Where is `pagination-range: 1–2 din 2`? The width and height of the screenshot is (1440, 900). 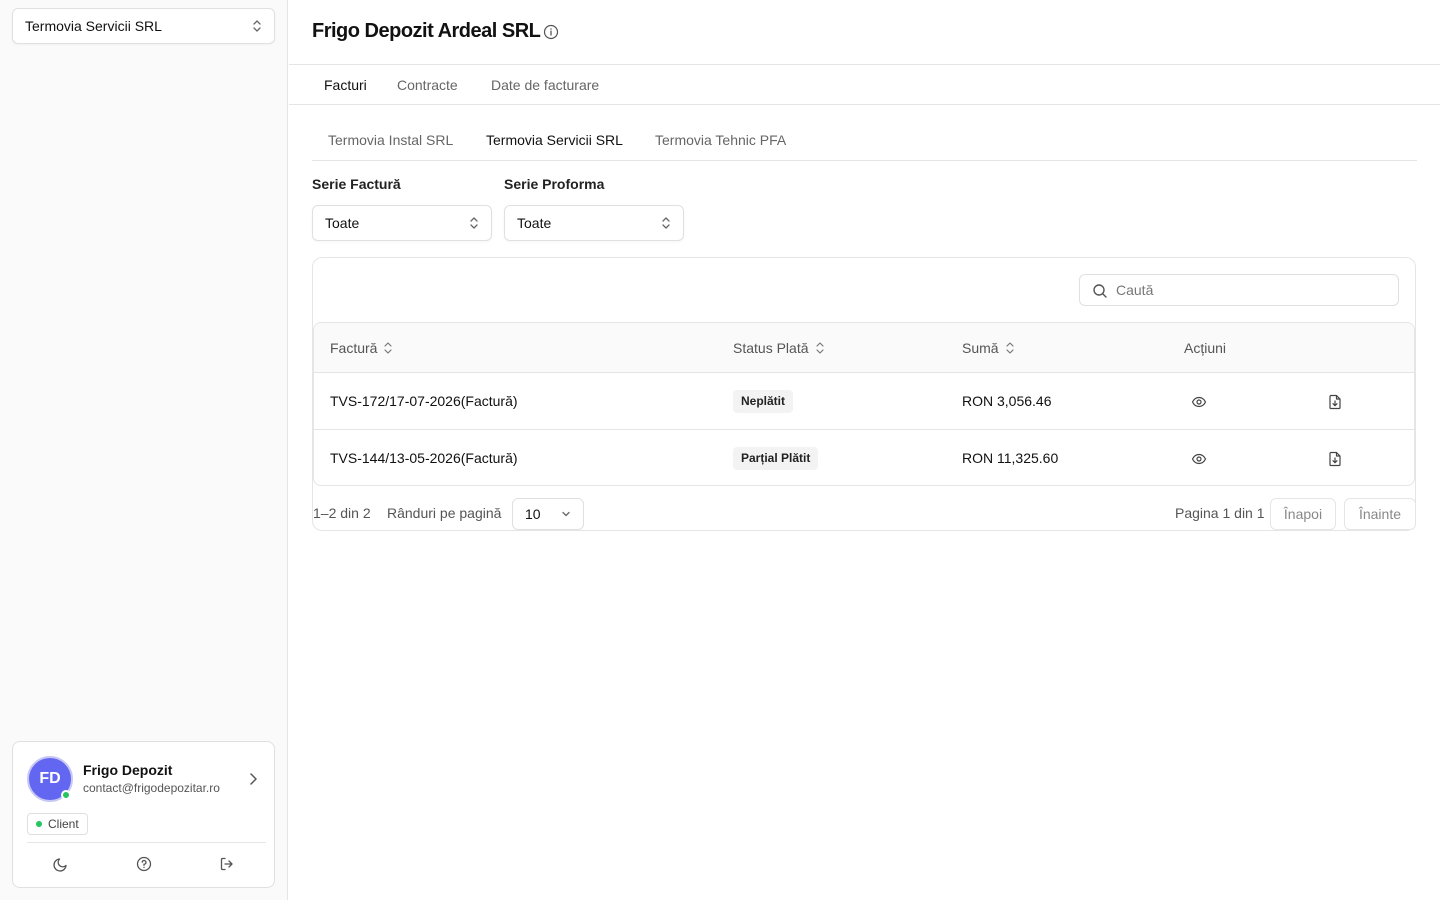
pagination-range: 1–2 din 2 is located at coordinates (342, 513).